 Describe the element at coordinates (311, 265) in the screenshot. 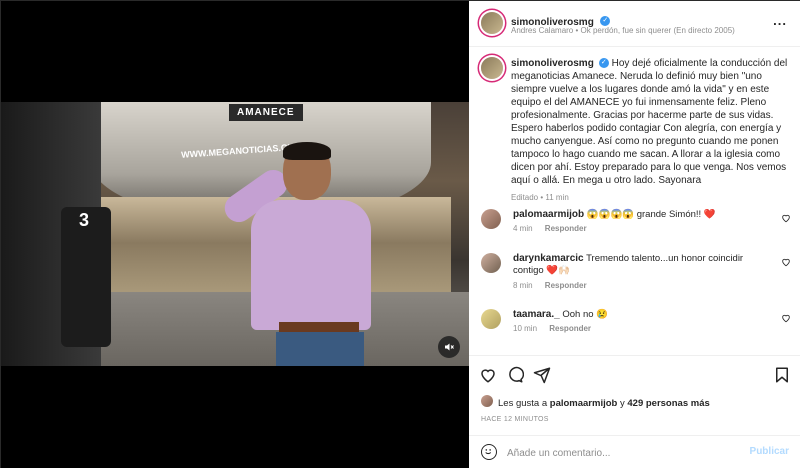

I see `presenter-shirt` at that location.